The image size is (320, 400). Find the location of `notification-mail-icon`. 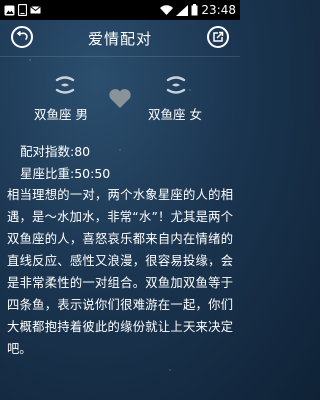

notification-mail-icon is located at coordinates (35, 10).